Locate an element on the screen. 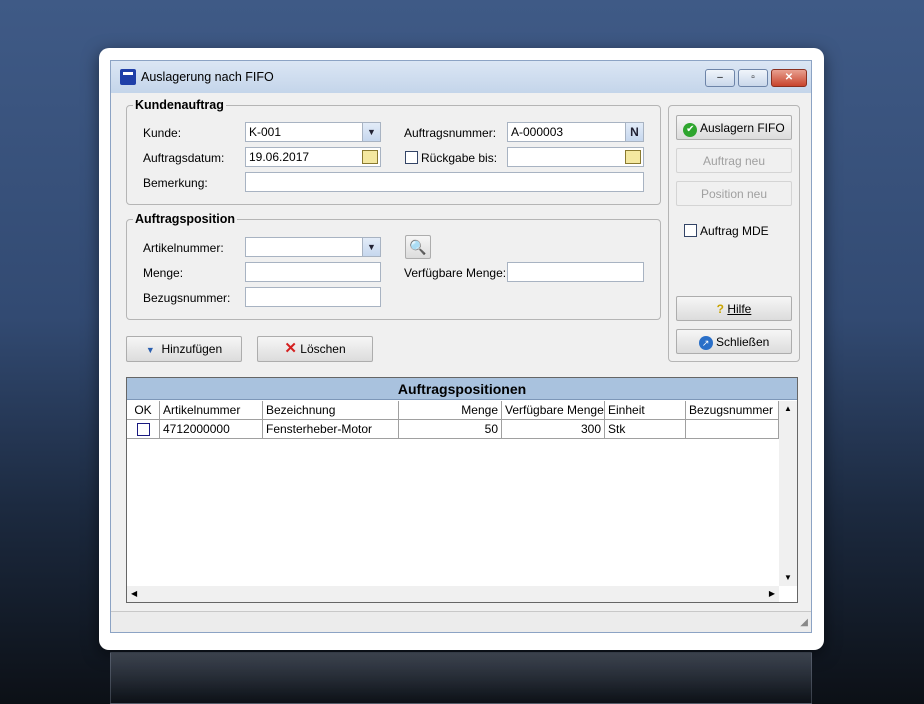 This screenshot has height=704, width=924. auftrag-mde-checkbox is located at coordinates (690, 230).